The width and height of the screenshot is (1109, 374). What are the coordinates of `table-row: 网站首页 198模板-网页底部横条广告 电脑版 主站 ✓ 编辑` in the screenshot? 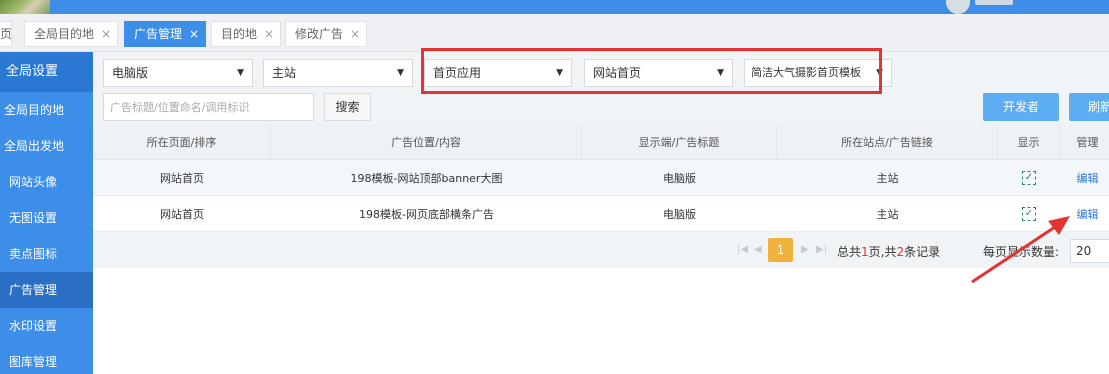 It's located at (601, 214).